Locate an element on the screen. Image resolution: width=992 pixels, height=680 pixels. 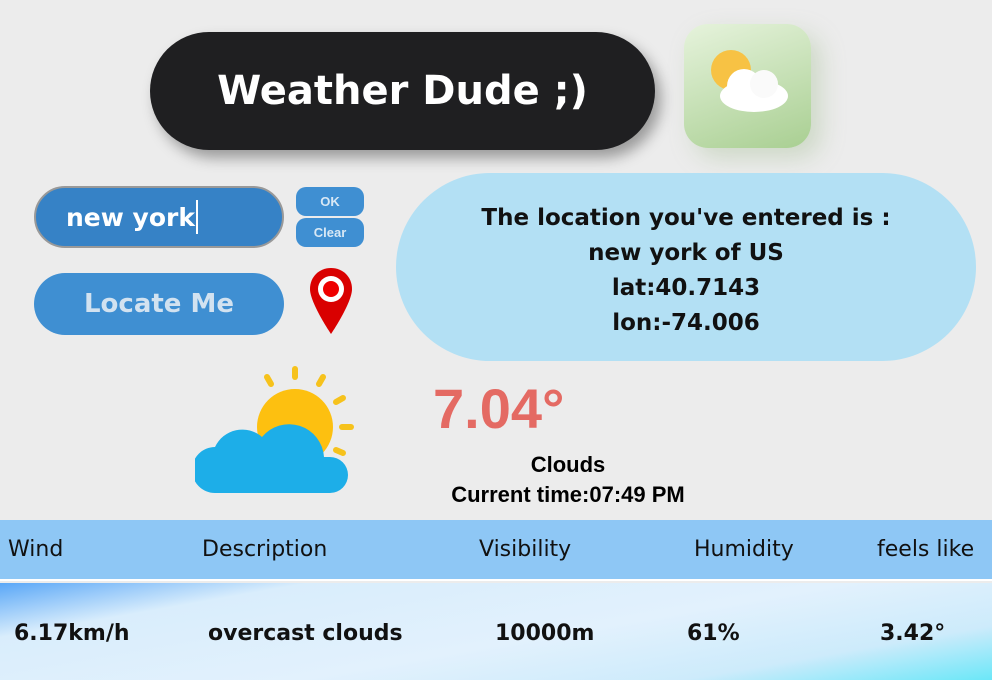
current-time: Current time:07:49 PM is located at coordinates (568, 494).